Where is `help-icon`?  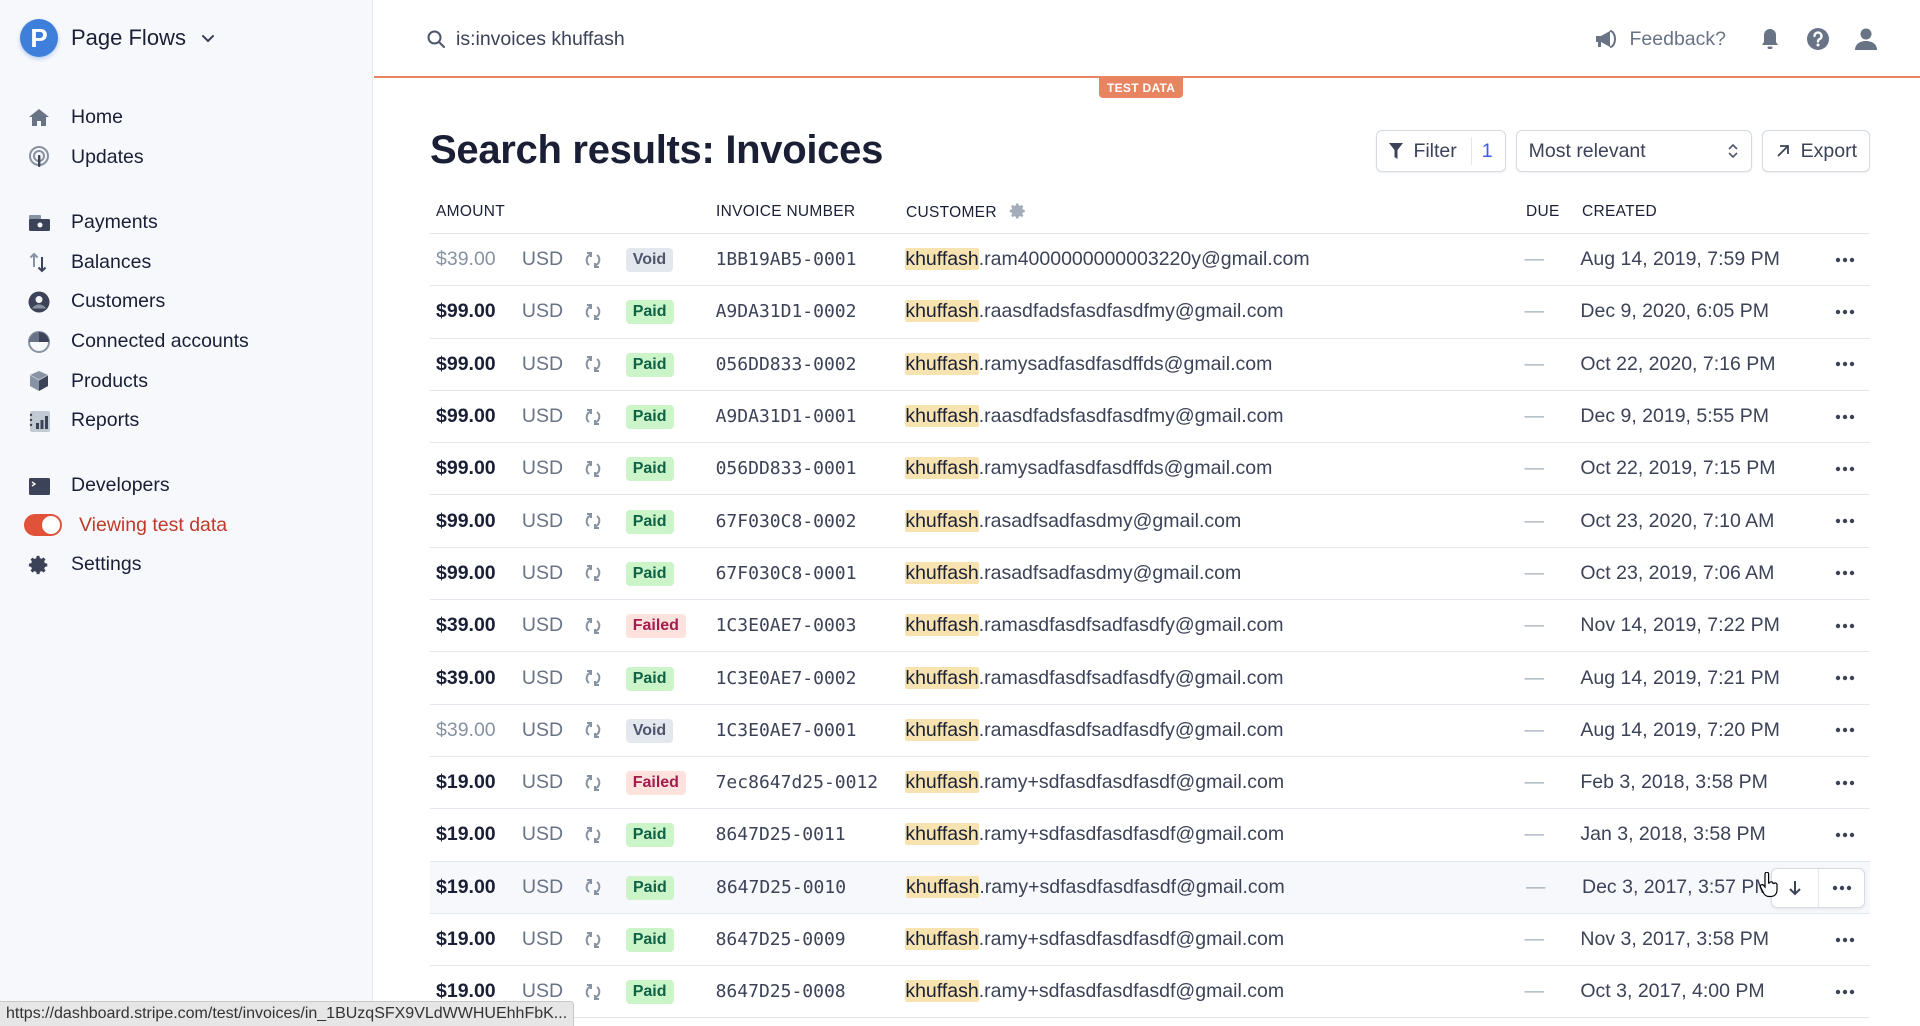 help-icon is located at coordinates (1818, 39).